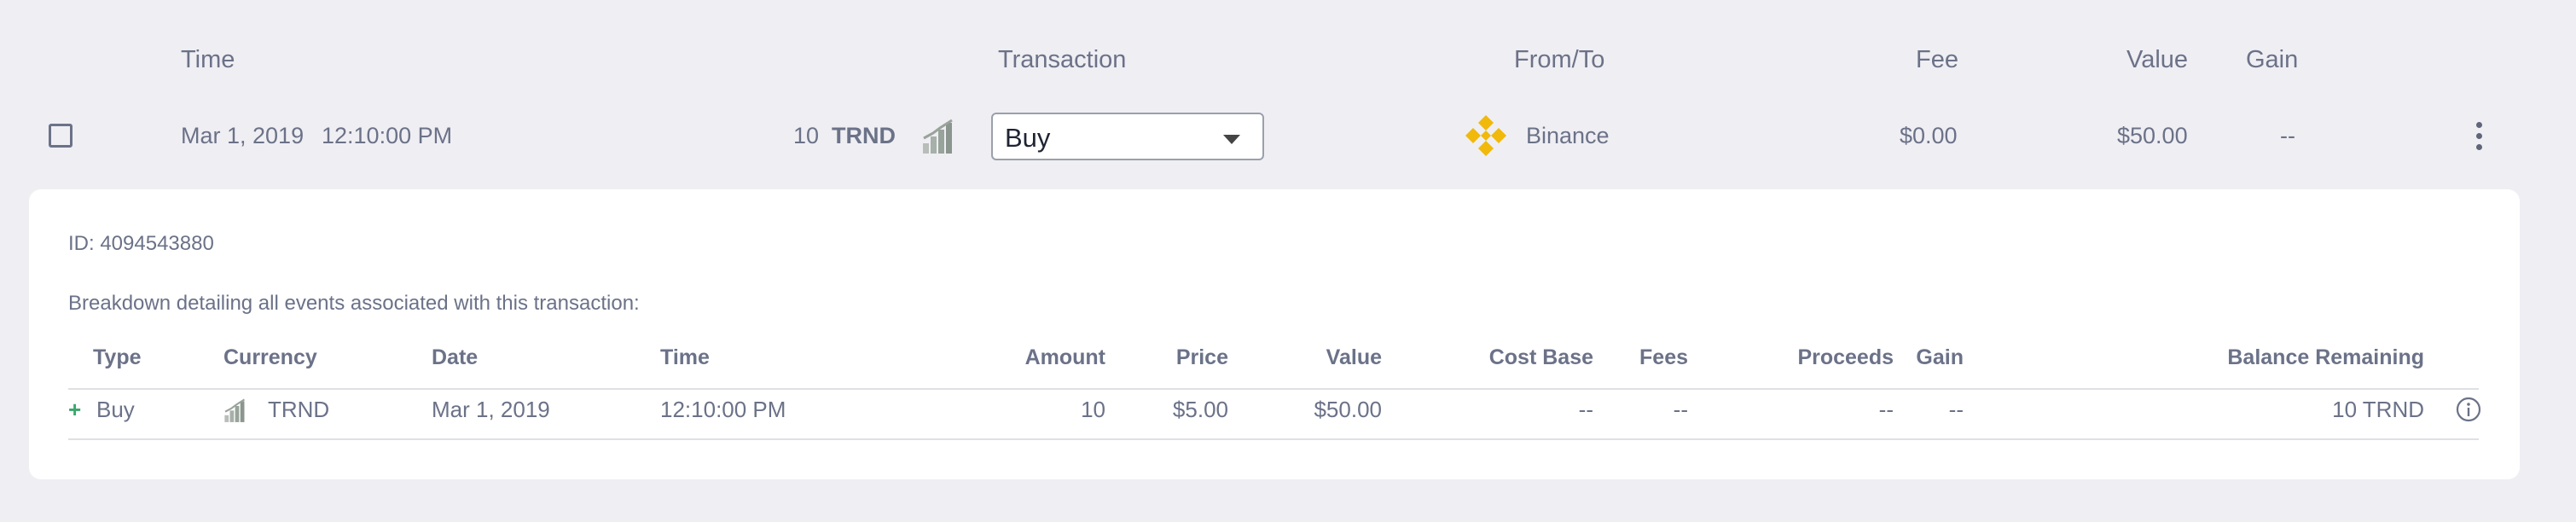  I want to click on table-row, so click(1273, 414).